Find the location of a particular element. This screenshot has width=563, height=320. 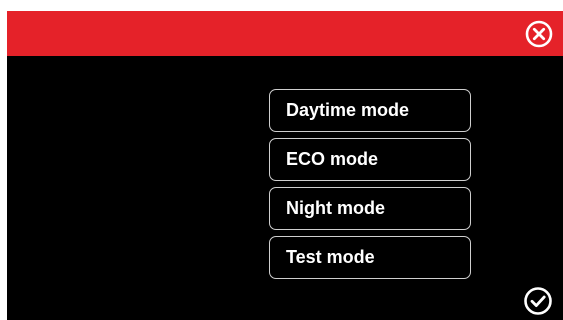

check-circle-icon is located at coordinates (538, 301).